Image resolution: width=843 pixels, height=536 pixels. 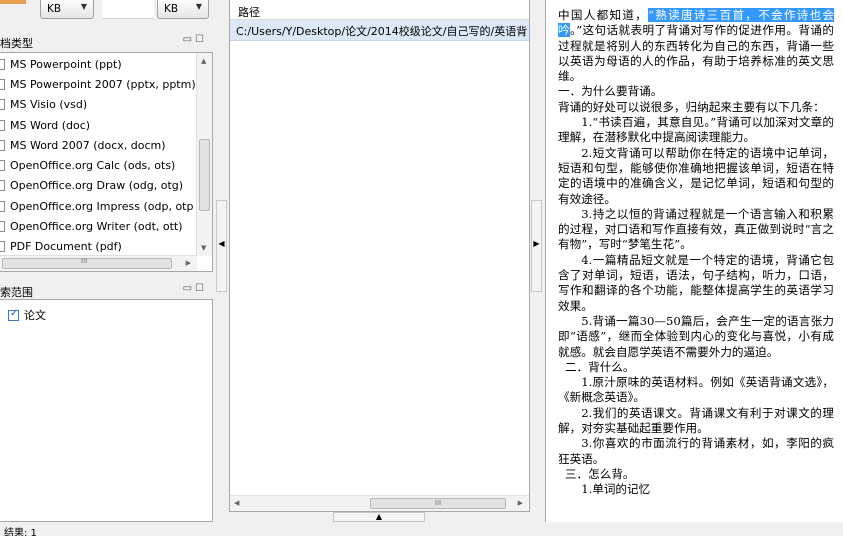 I want to click on scroll-thumb, so click(x=204, y=175).